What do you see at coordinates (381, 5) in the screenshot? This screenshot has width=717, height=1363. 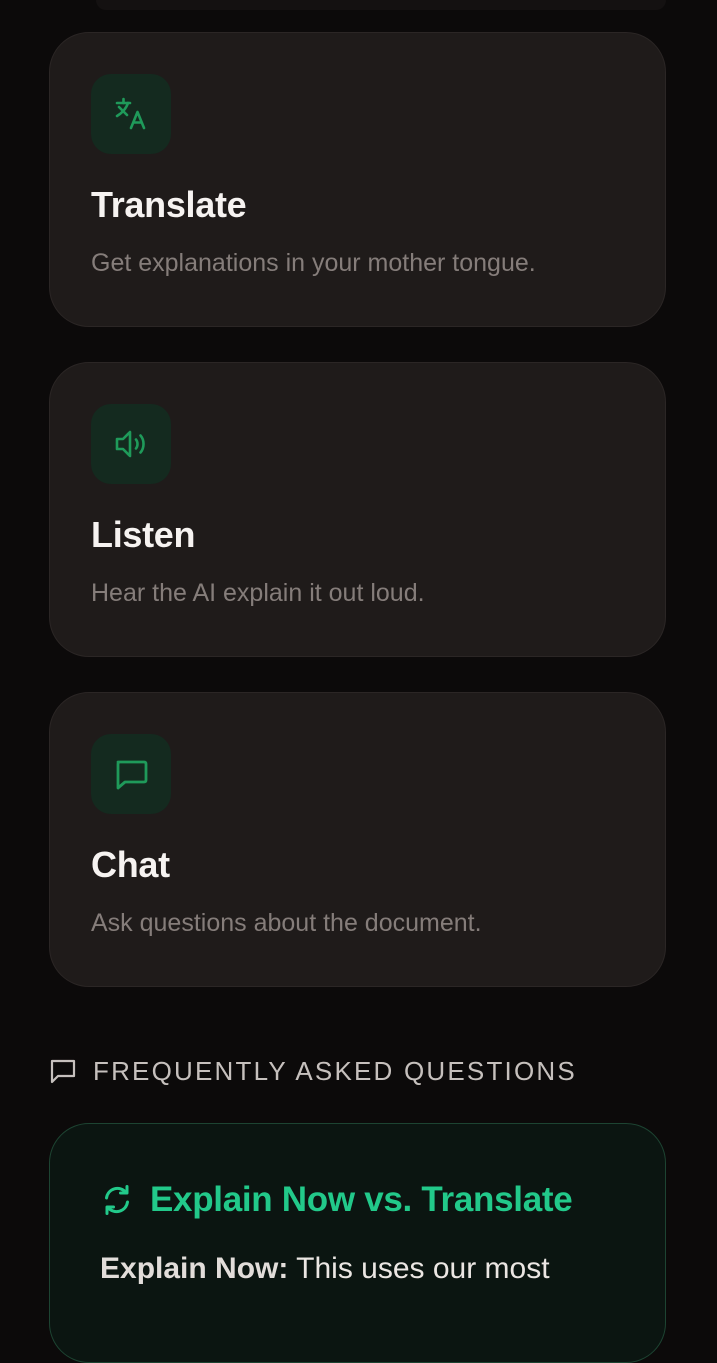 I see `previous-section-edge` at bounding box center [381, 5].